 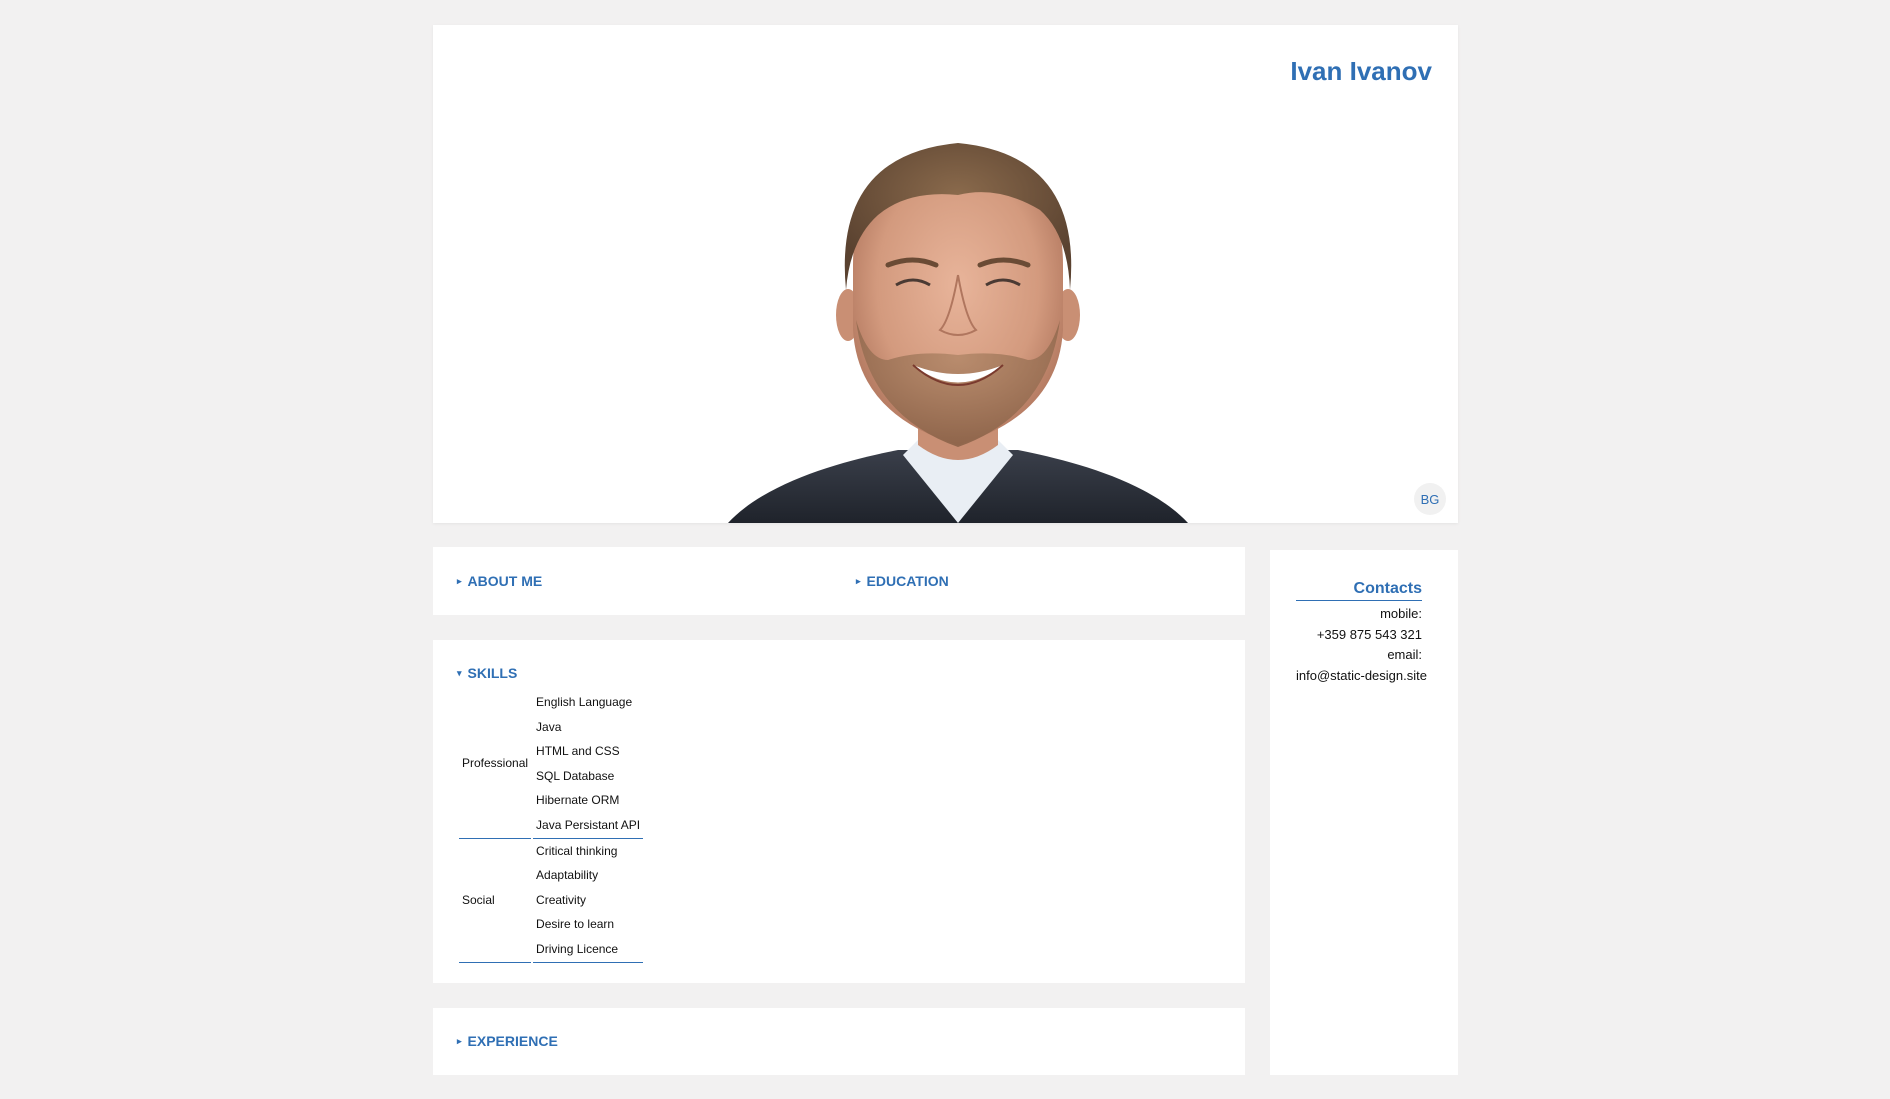 What do you see at coordinates (1361, 676) in the screenshot?
I see `email-value: info@static-design.site` at bounding box center [1361, 676].